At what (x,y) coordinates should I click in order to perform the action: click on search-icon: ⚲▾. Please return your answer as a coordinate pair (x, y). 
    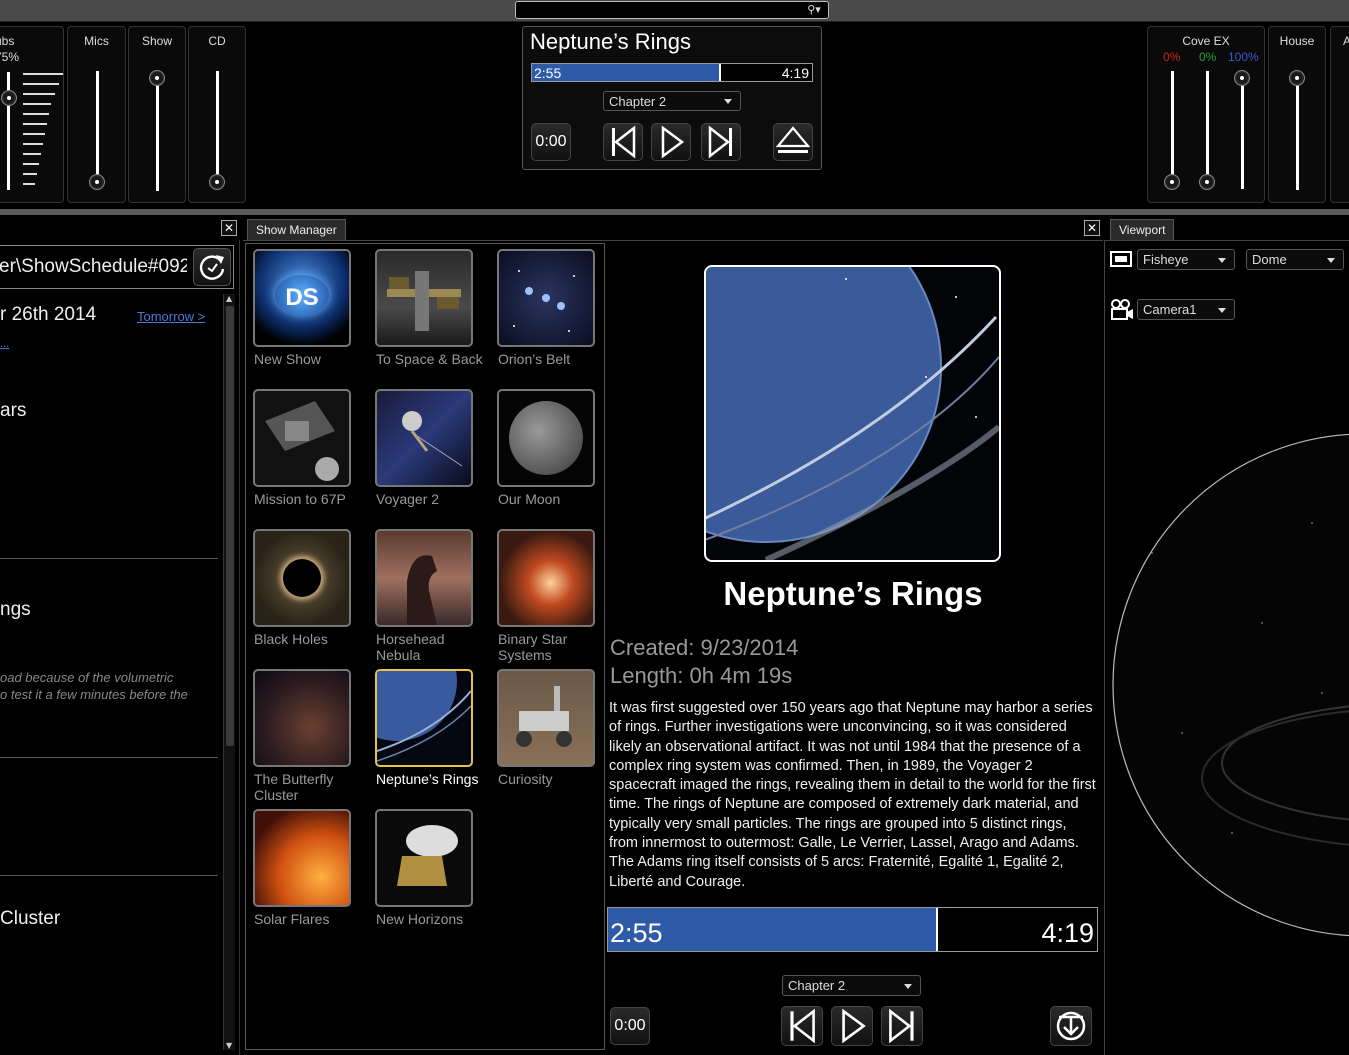
    Looking at the image, I should click on (814, 10).